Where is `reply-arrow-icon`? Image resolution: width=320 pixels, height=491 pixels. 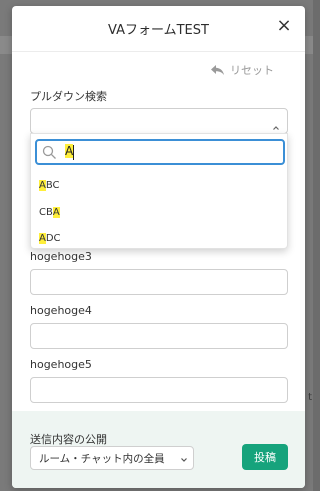 reply-arrow-icon is located at coordinates (217, 70).